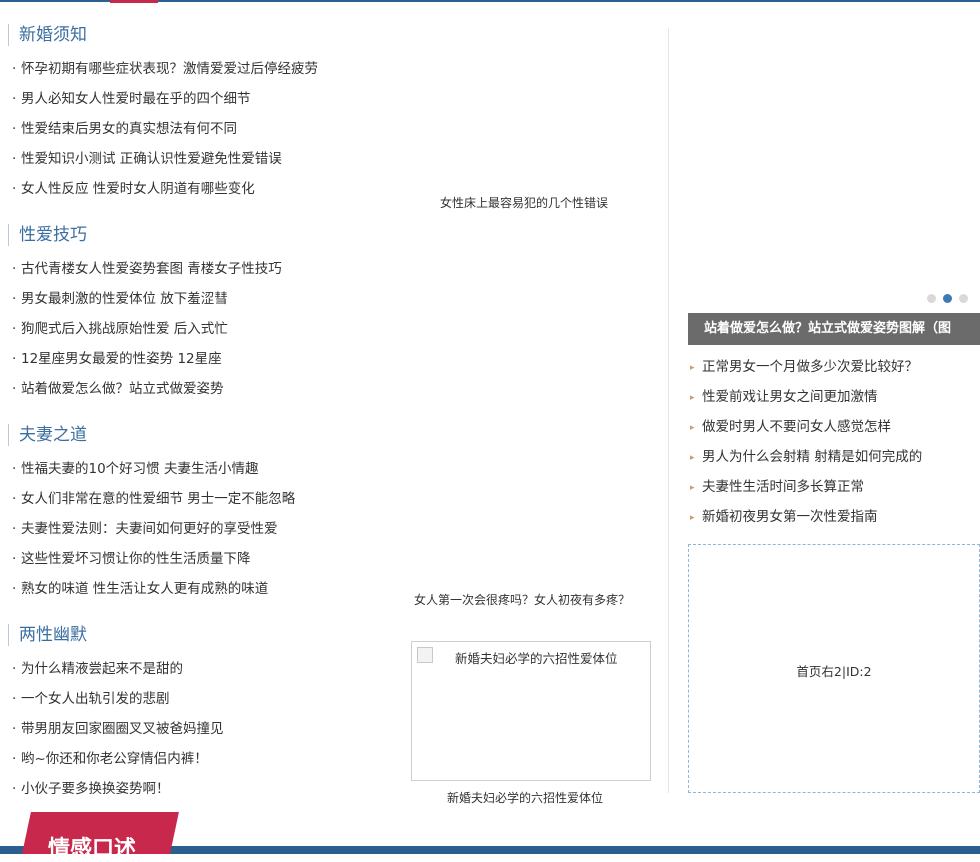 The height and width of the screenshot is (862, 980). Describe the element at coordinates (91, 699) in the screenshot. I see `list-item: · 一个女人出轨引发的悲剧` at that location.